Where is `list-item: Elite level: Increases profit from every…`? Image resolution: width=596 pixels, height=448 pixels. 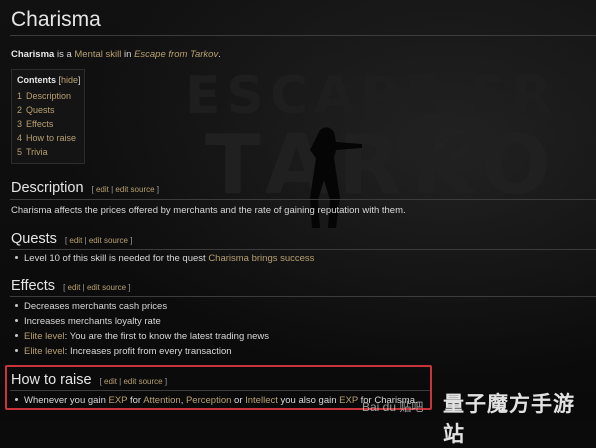 list-item: Elite level: Increases profit from every… is located at coordinates (123, 351).